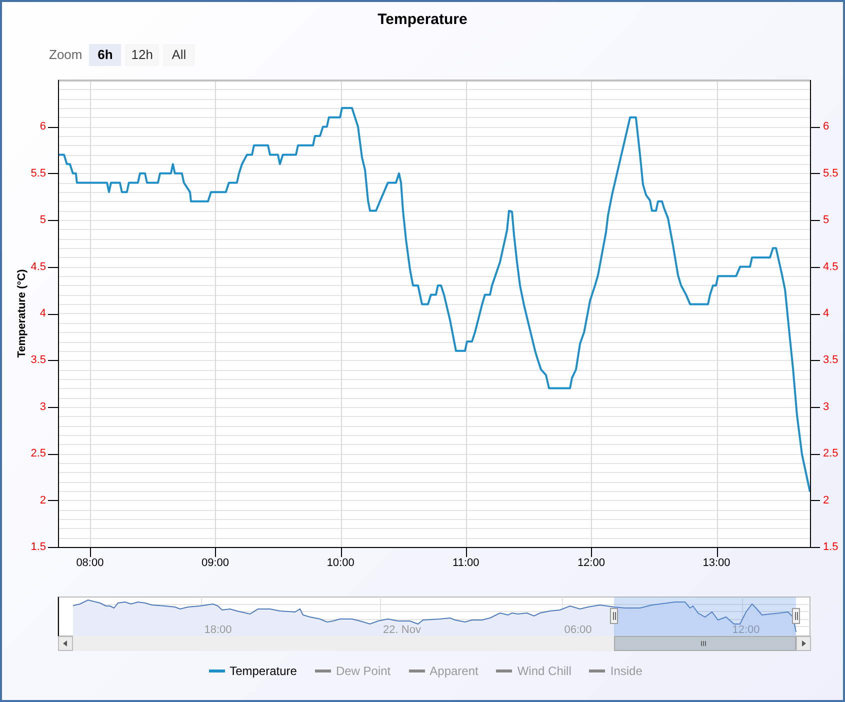 The height and width of the screenshot is (702, 845). I want to click on navigator-label: 12:00, so click(746, 630).